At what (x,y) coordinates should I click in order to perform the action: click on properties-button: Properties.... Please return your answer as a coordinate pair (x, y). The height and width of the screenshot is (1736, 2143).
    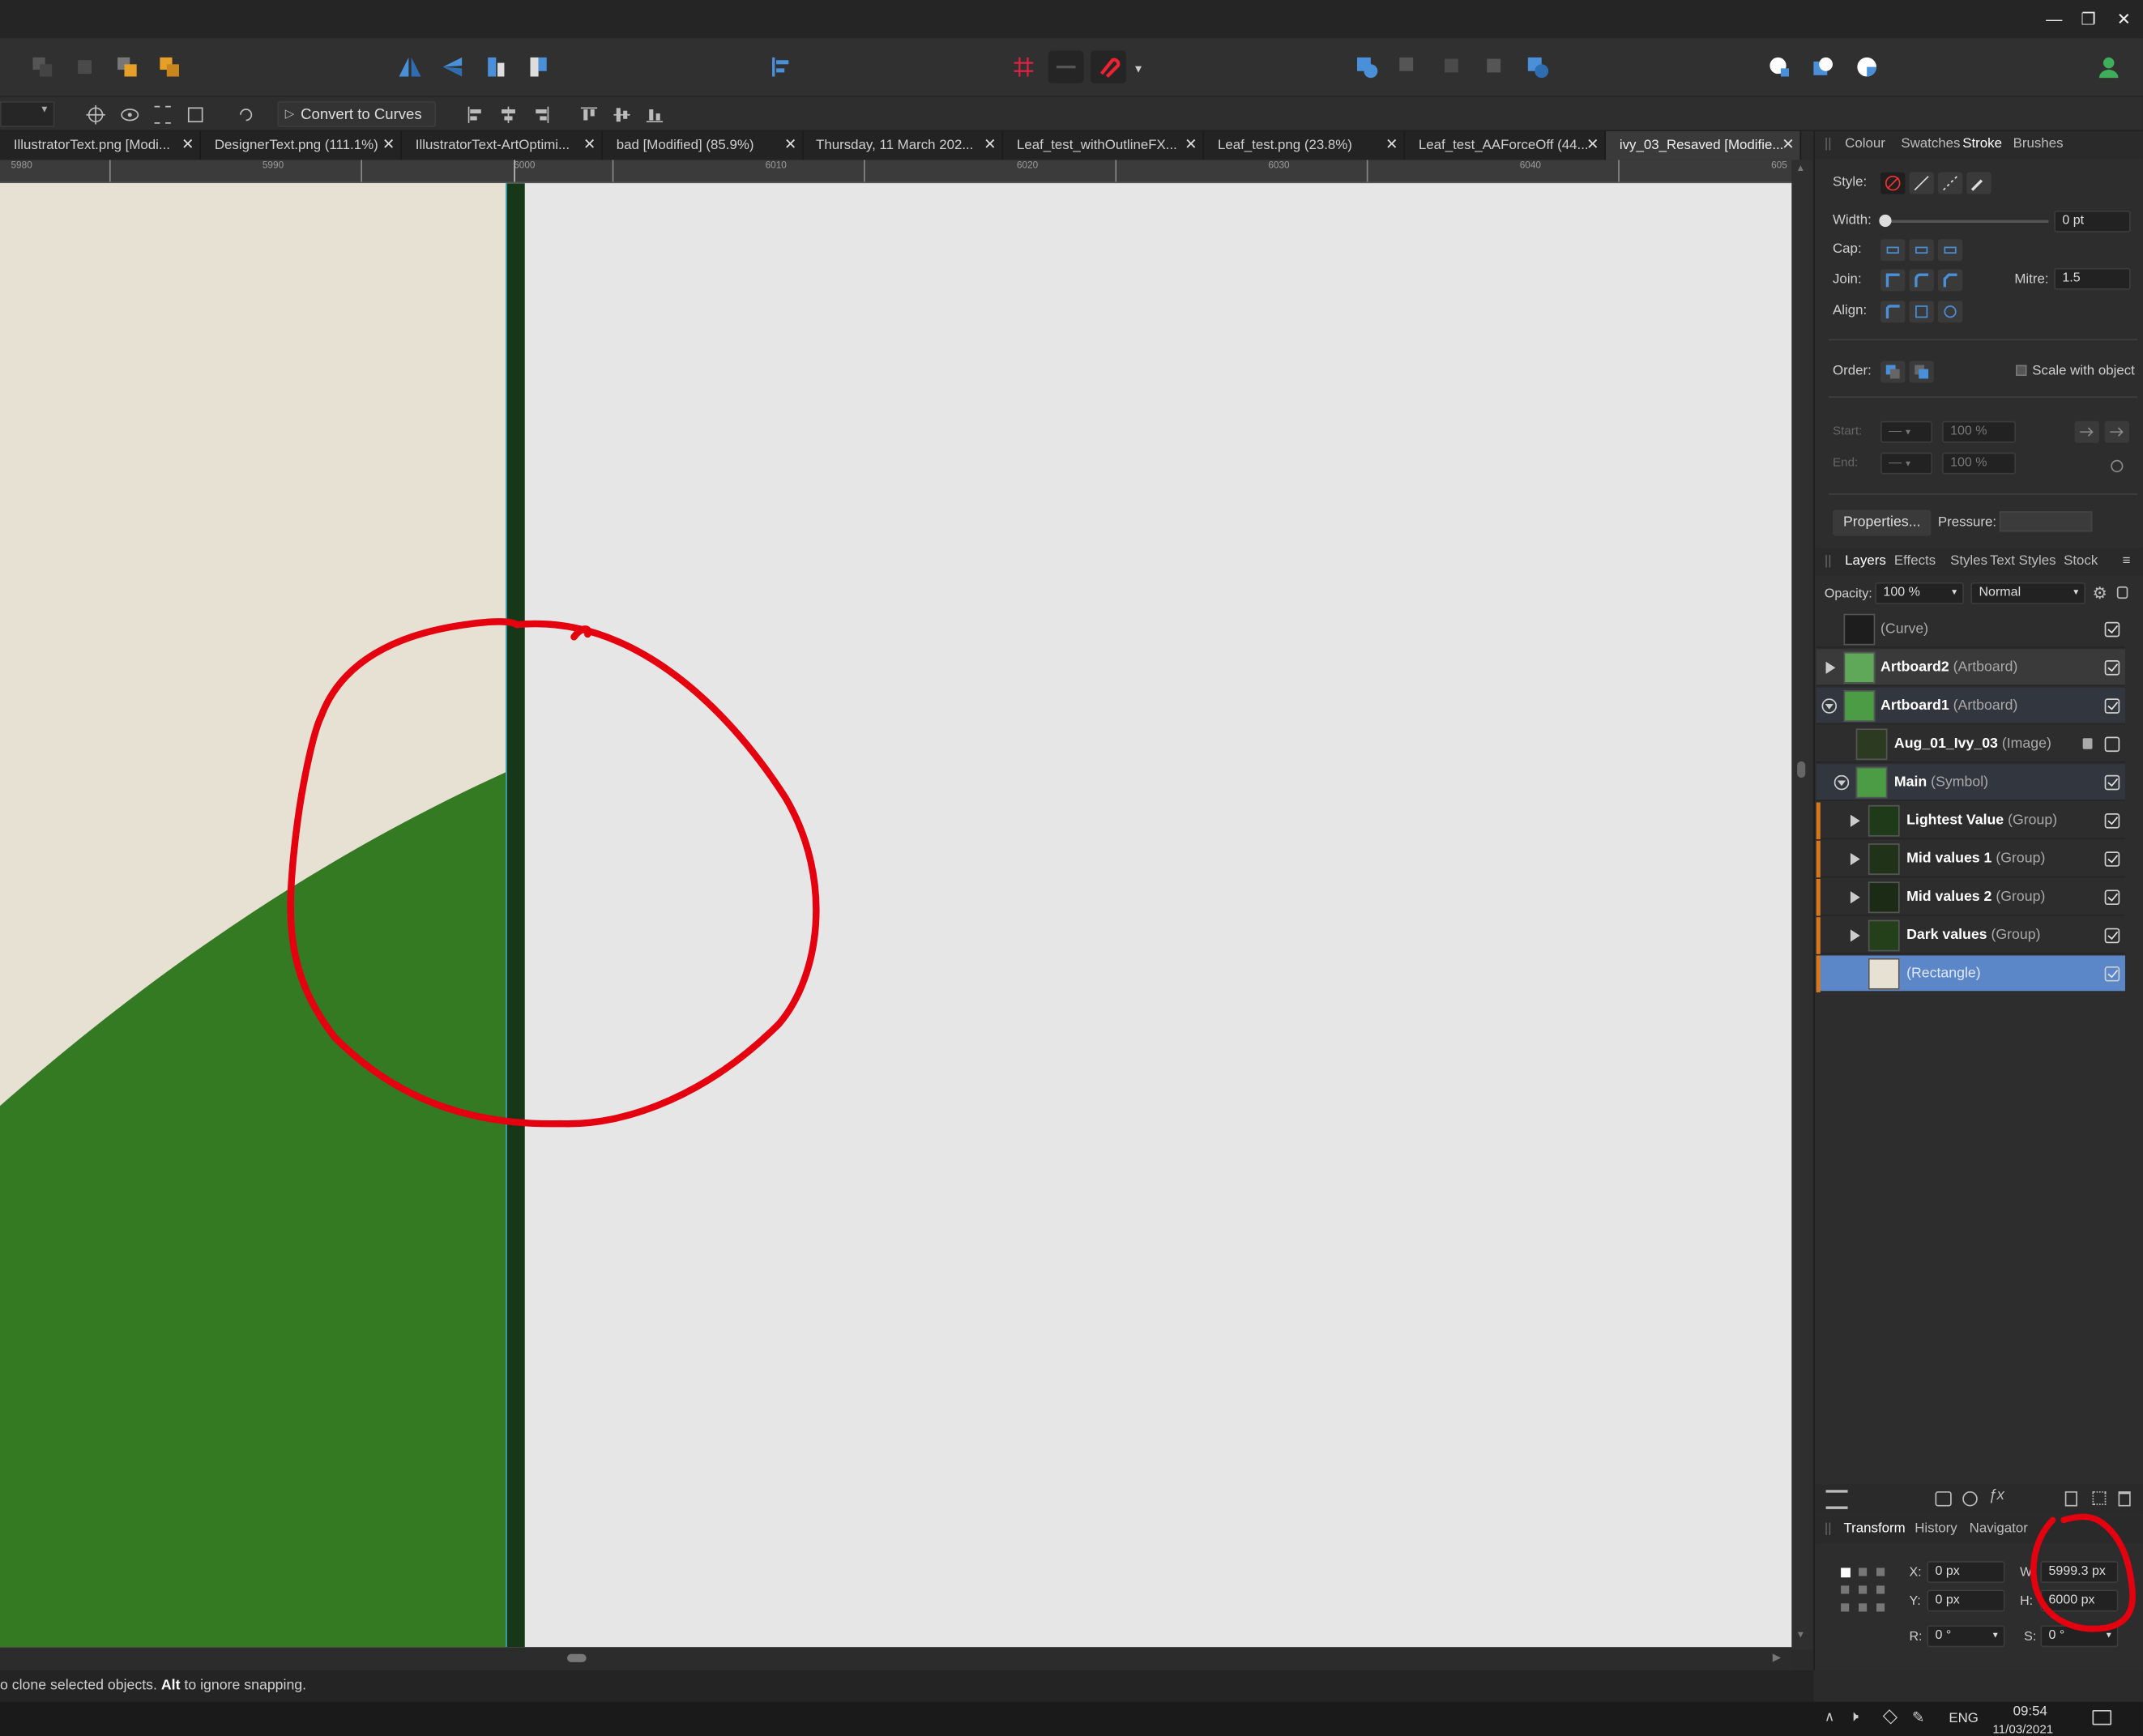
    Looking at the image, I should click on (1882, 523).